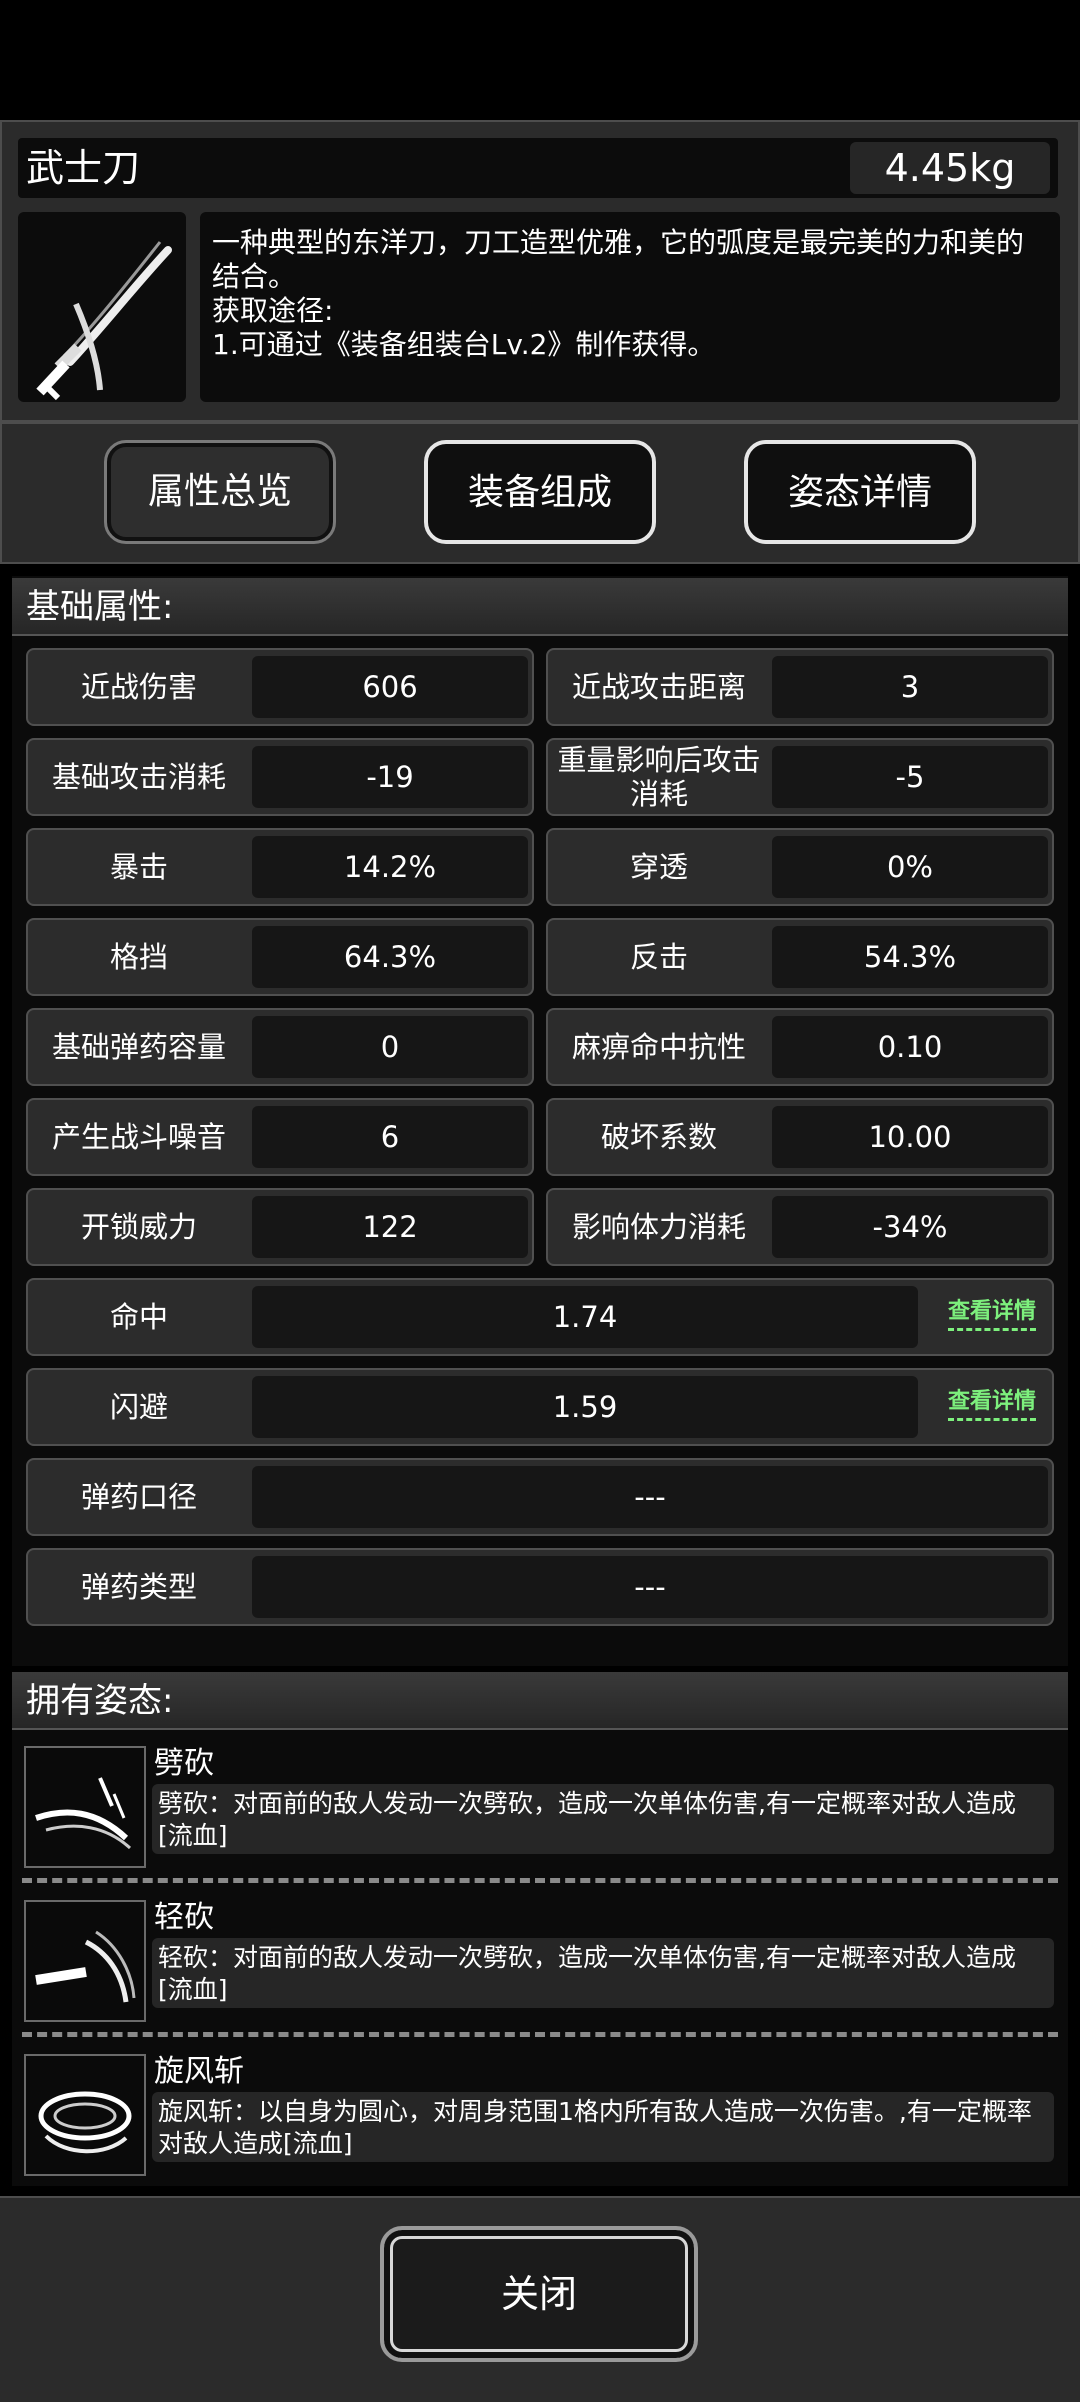 Image resolution: width=1080 pixels, height=2402 pixels. I want to click on attribute-cell: 基础弹药容量 0, so click(280, 1047).